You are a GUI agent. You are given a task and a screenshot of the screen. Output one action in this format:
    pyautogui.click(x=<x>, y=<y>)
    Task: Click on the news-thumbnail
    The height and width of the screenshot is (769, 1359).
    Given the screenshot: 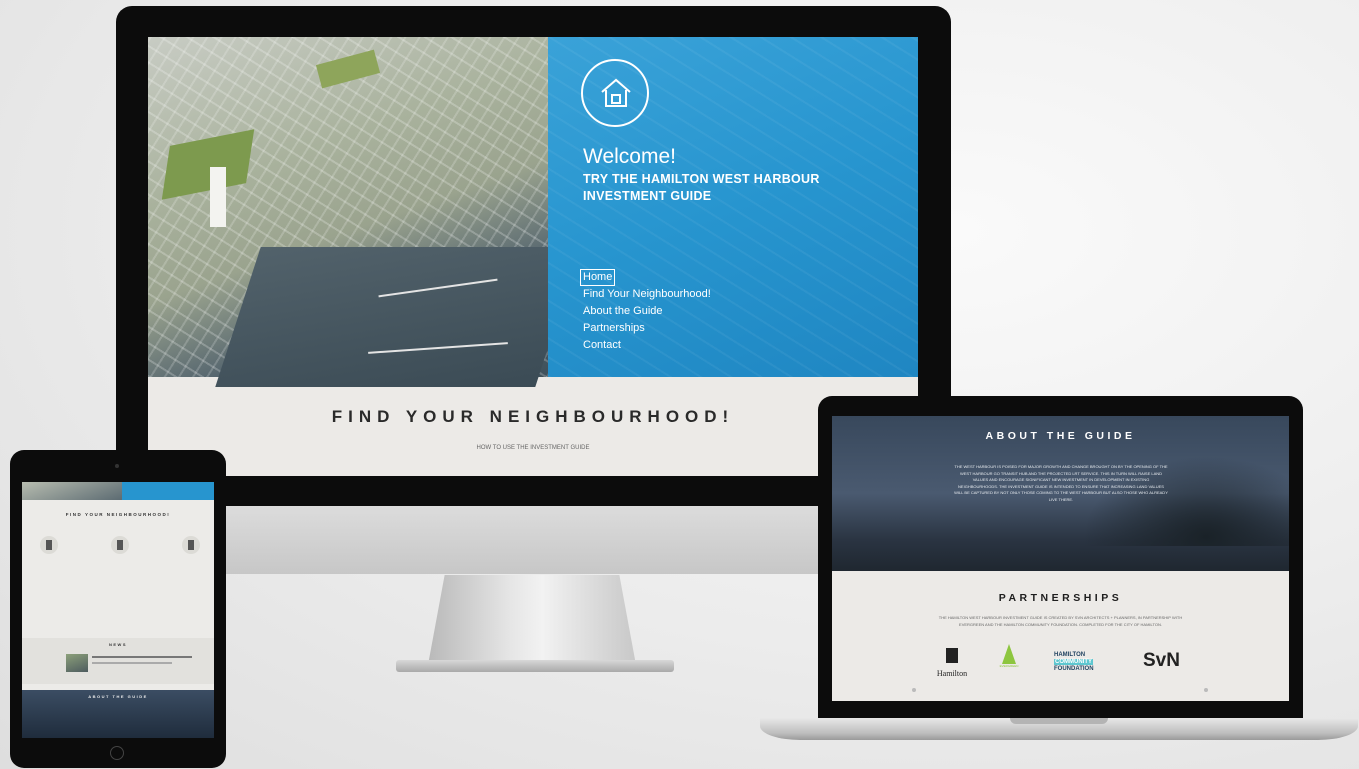 What is the action you would take?
    pyautogui.click(x=77, y=663)
    